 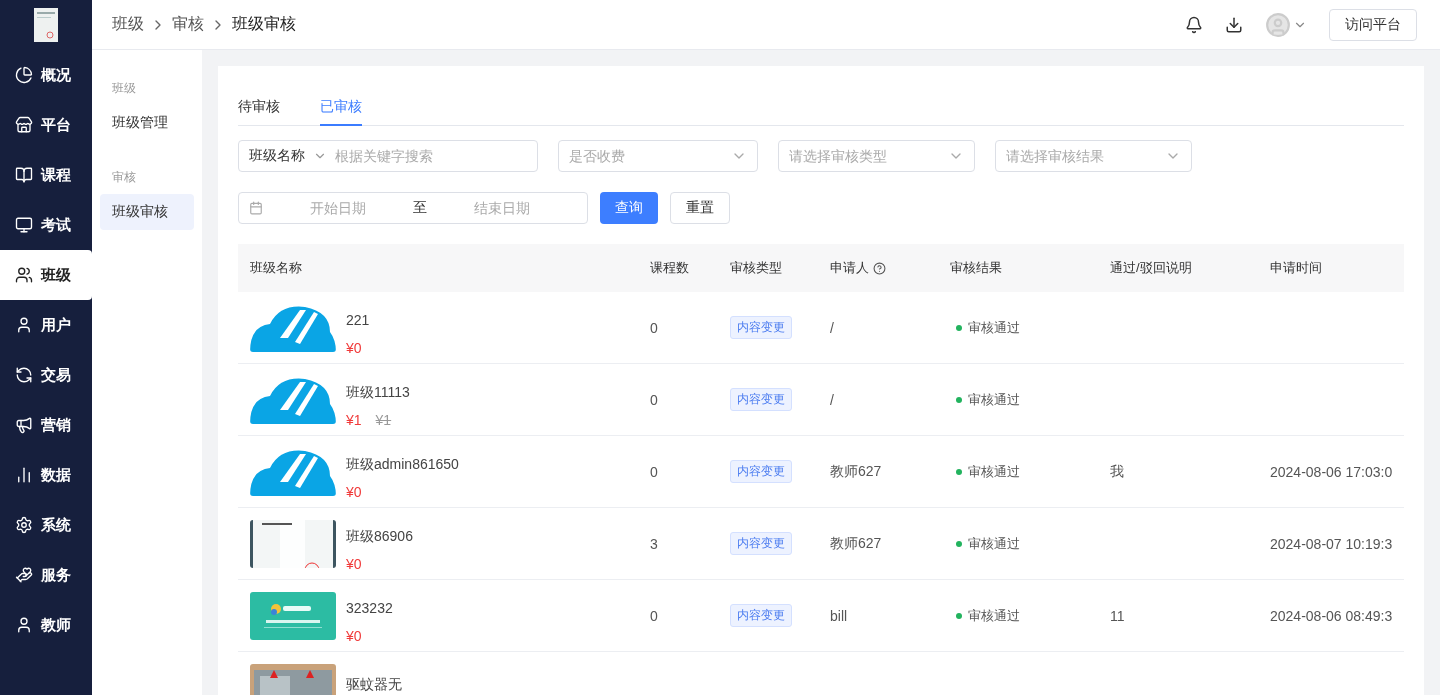 I want to click on sidebar-item: 交易, so click(x=46, y=375).